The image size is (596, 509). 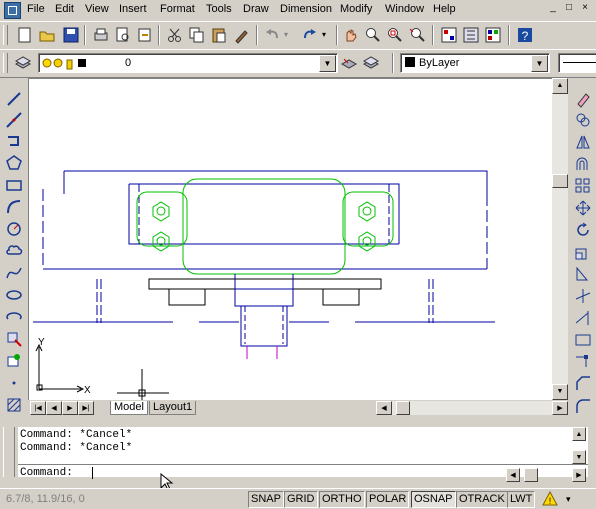 What do you see at coordinates (449, 35) in the screenshot?
I see `properties-icon` at bounding box center [449, 35].